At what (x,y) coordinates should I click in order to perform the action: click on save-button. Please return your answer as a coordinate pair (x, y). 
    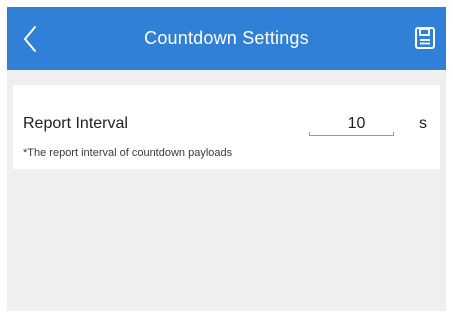
    Looking at the image, I should click on (425, 38).